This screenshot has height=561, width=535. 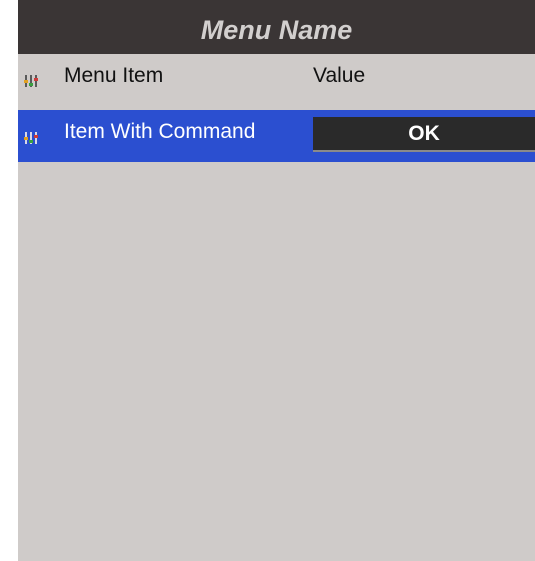 I want to click on menu-item-label: Item With Command, so click(x=160, y=131).